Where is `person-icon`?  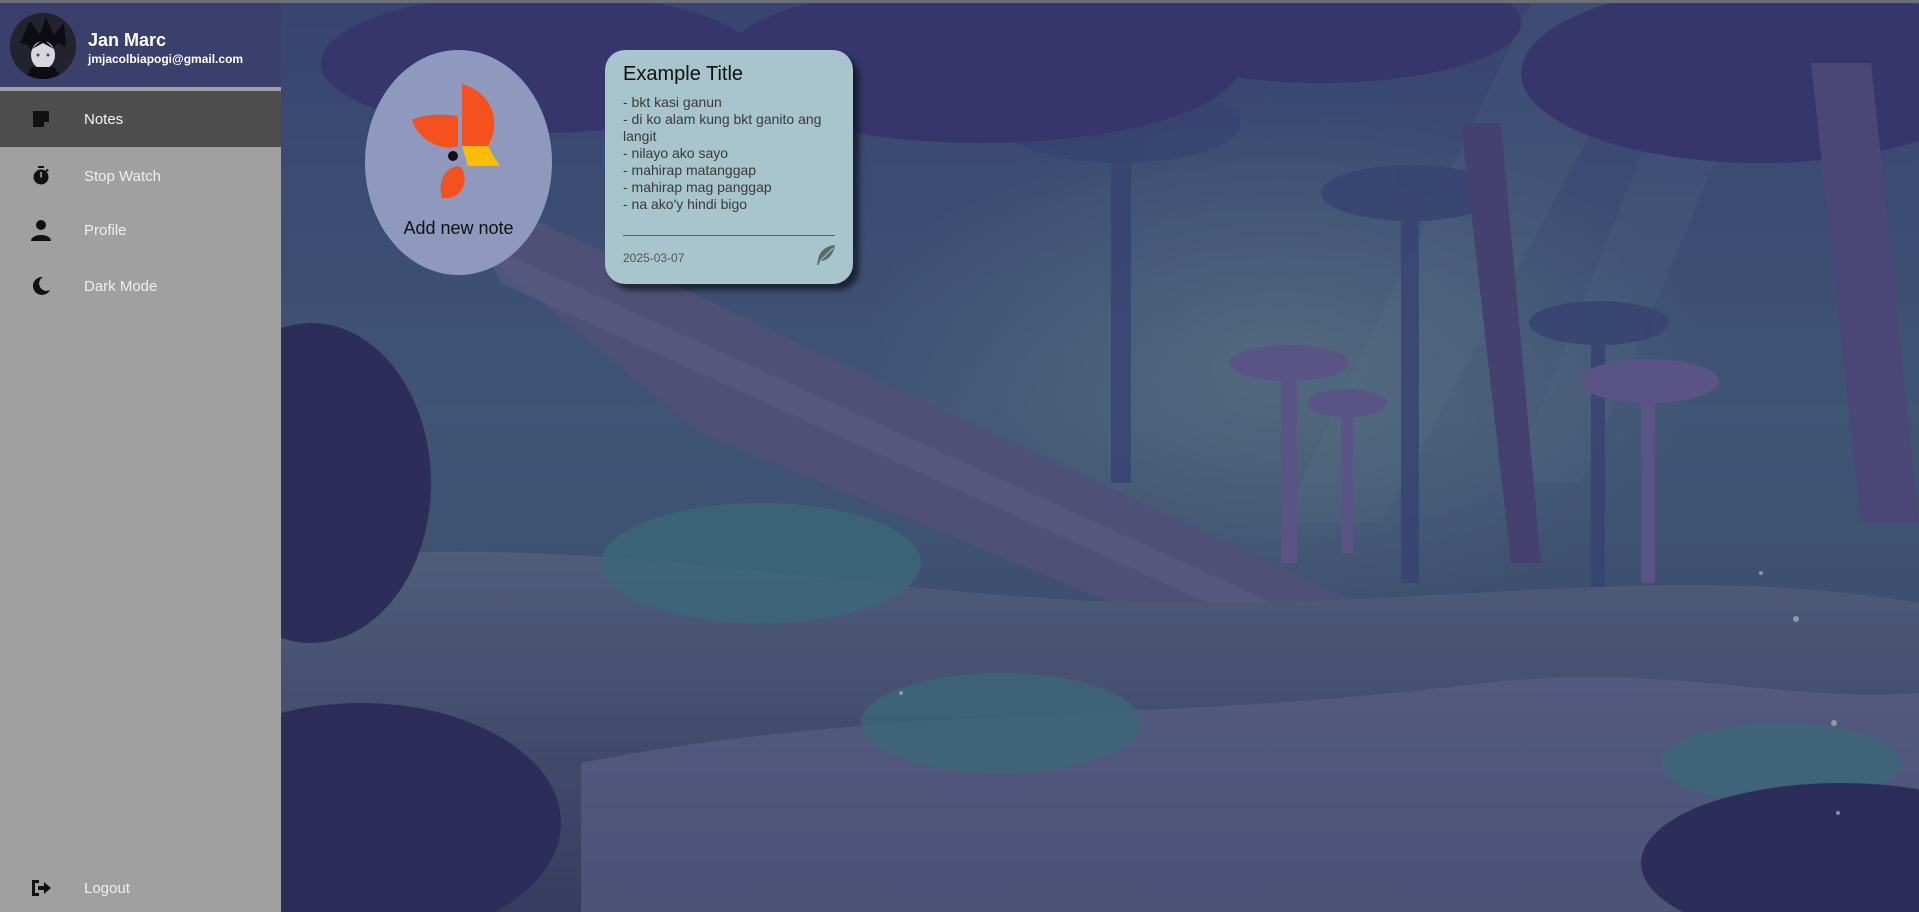 person-icon is located at coordinates (41, 230).